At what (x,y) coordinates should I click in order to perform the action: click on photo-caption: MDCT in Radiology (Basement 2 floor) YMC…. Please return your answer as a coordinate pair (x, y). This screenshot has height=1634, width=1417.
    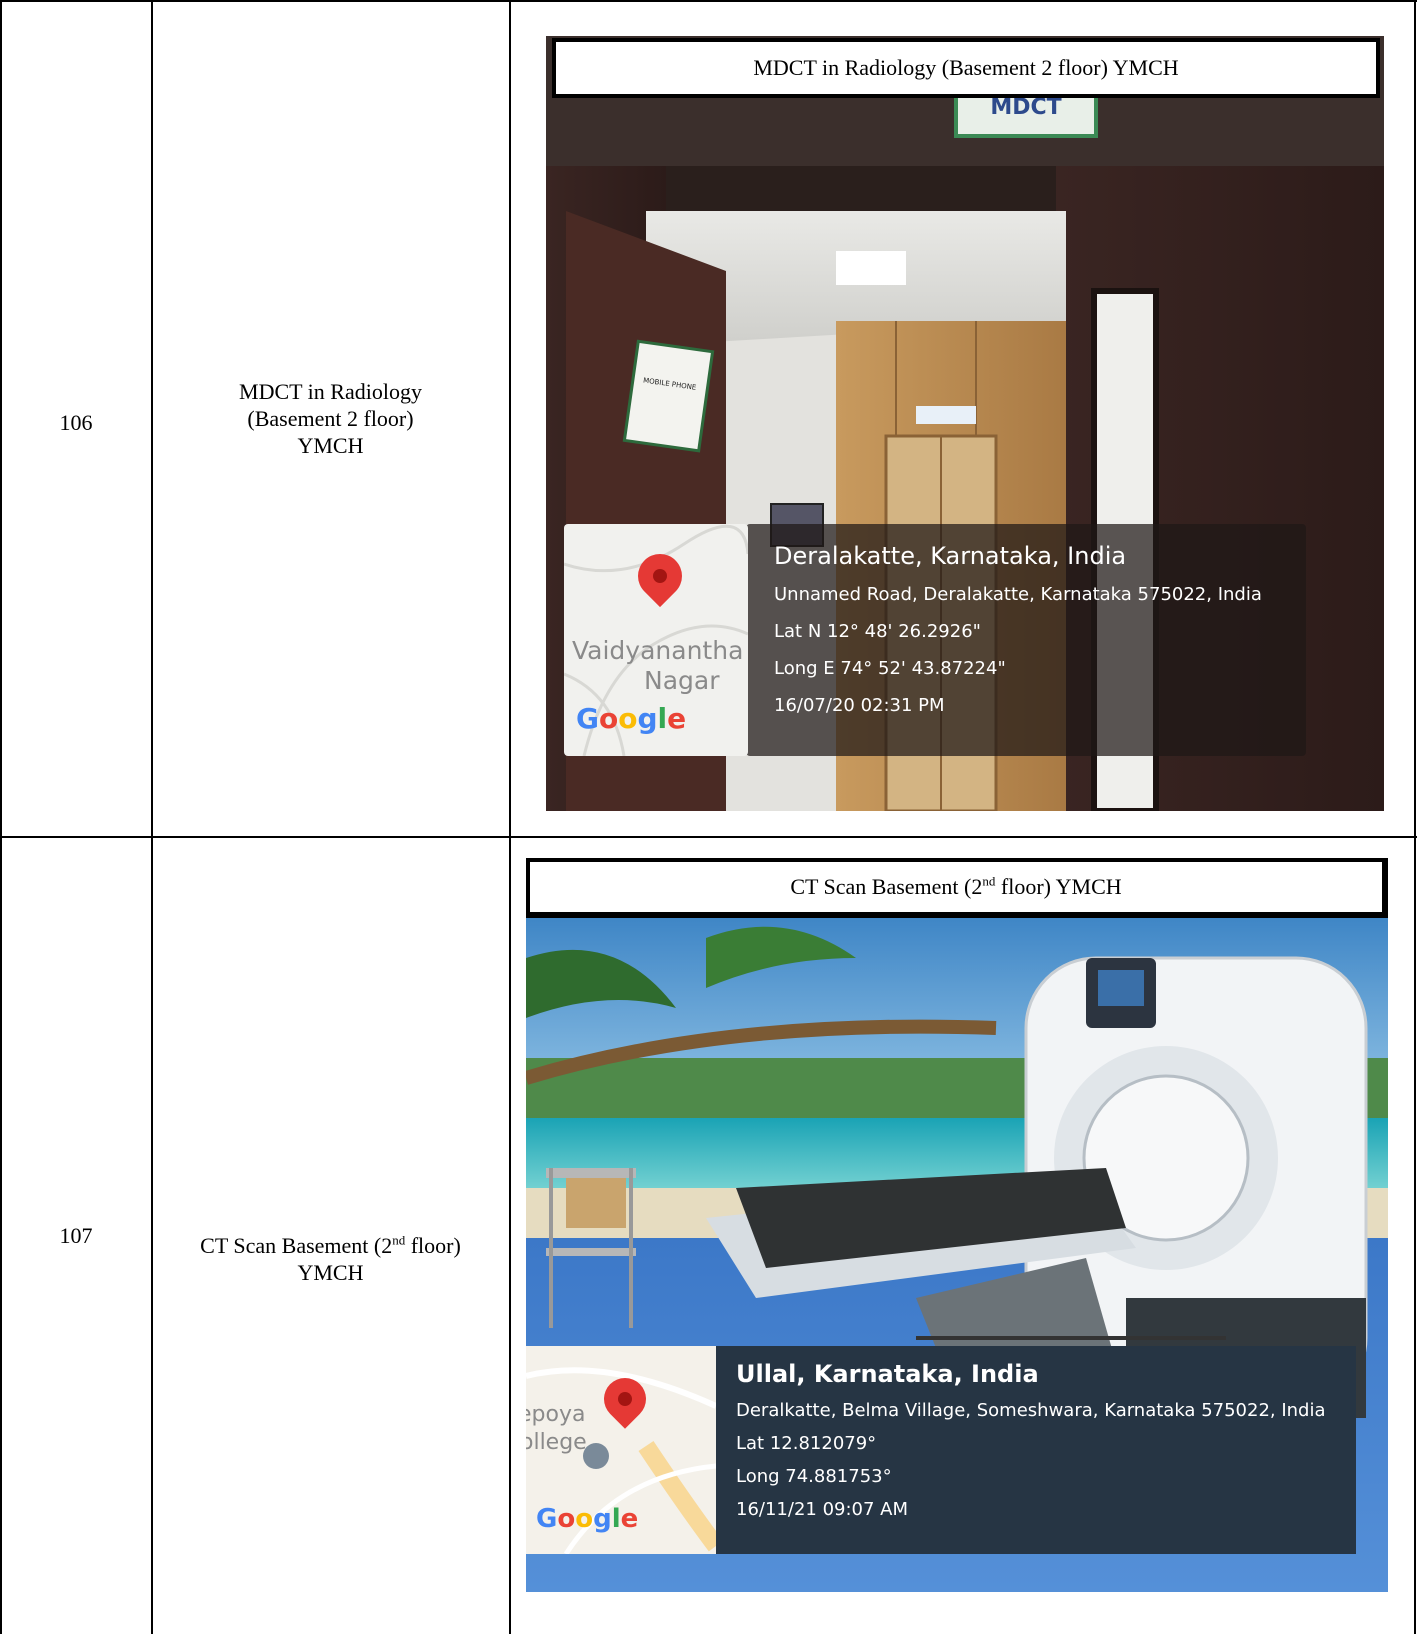
    Looking at the image, I should click on (966, 68).